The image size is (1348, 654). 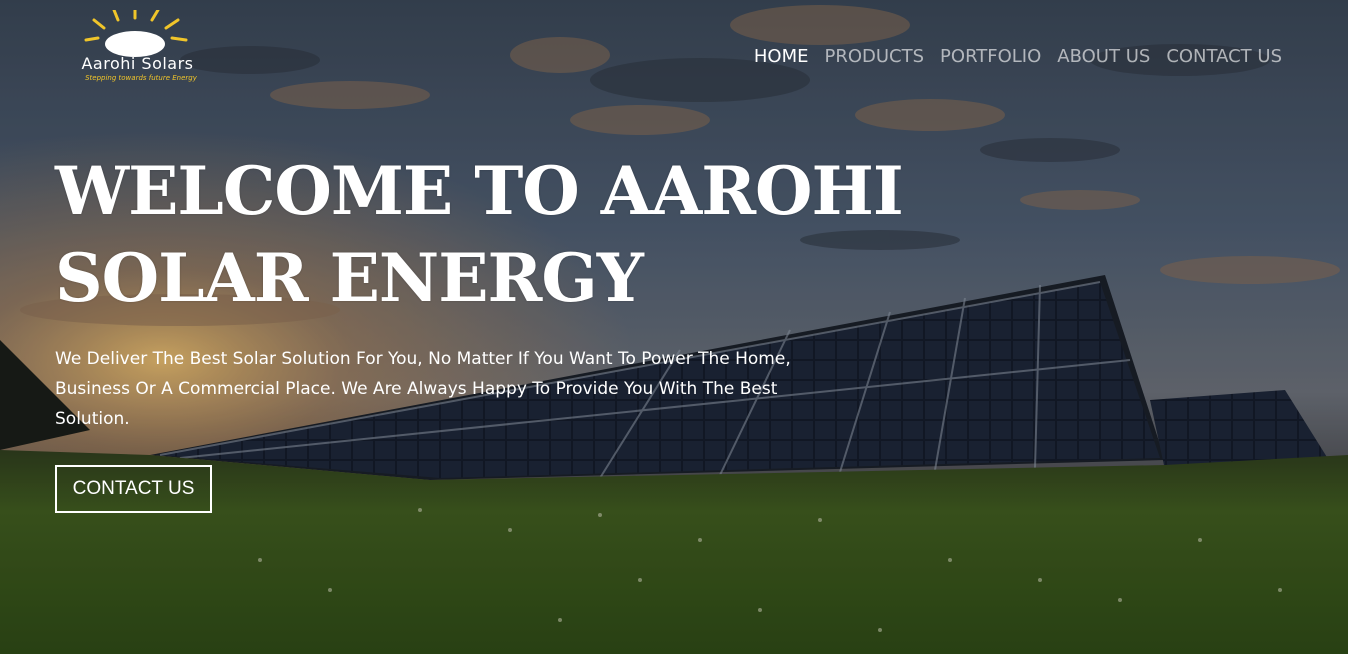 What do you see at coordinates (990, 56) in the screenshot?
I see `nav-portfolio-link: PORTFOLIO` at bounding box center [990, 56].